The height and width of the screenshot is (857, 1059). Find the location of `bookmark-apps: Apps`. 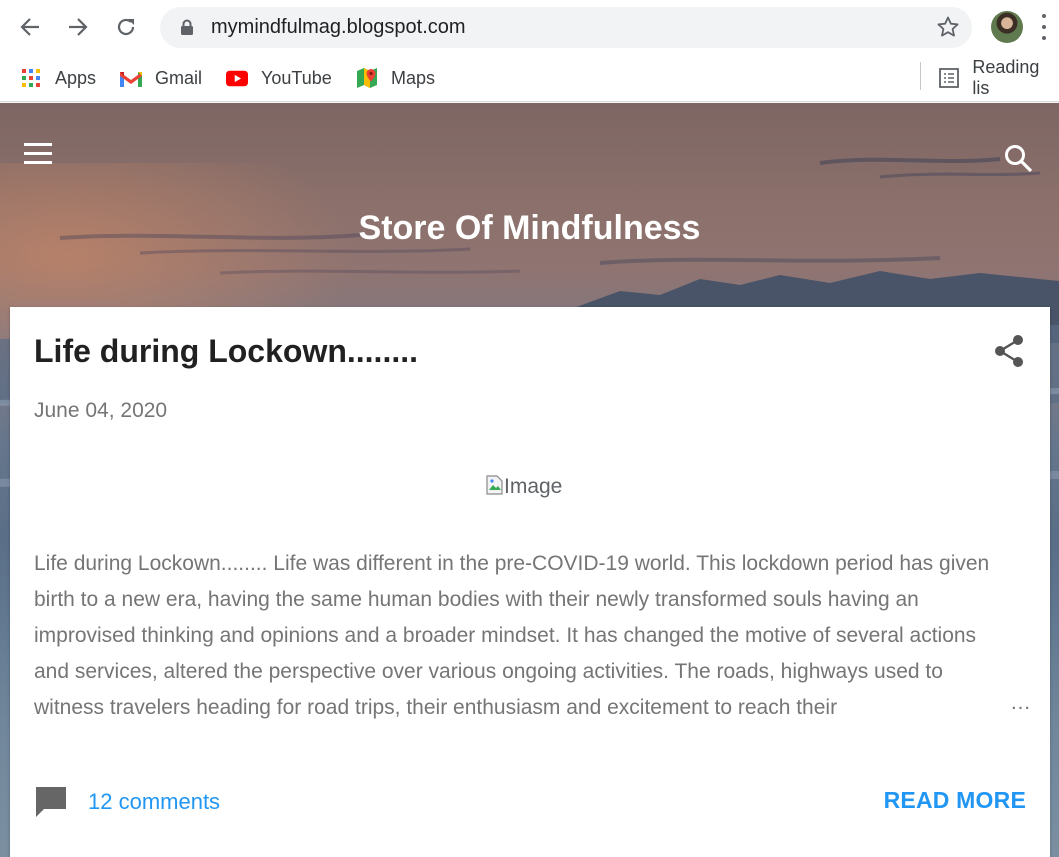

bookmark-apps: Apps is located at coordinates (58, 78).